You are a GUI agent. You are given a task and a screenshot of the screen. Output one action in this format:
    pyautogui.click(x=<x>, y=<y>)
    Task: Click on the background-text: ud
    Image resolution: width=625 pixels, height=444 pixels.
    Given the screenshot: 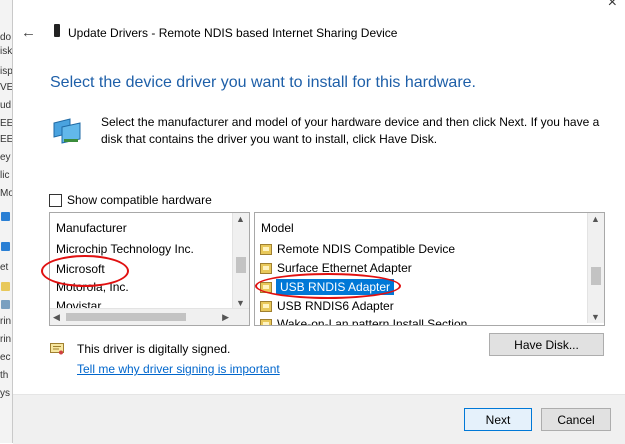 What is the action you would take?
    pyautogui.click(x=6, y=105)
    